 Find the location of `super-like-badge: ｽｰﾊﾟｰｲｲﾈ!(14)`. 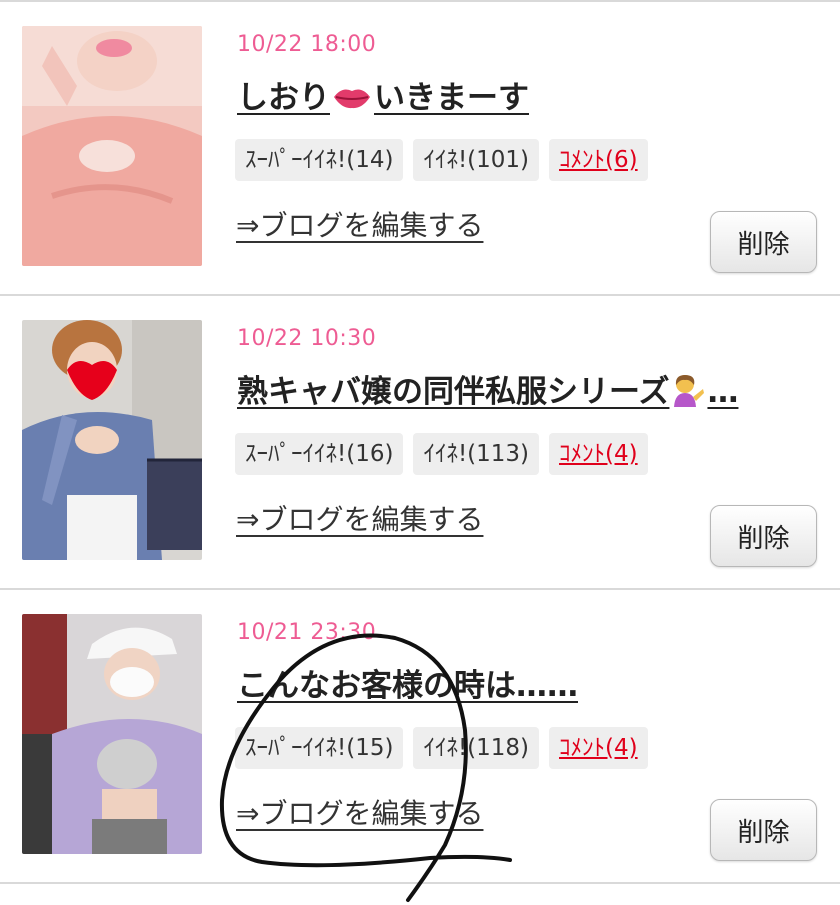

super-like-badge: ｽｰﾊﾟｰｲｲﾈ!(14) is located at coordinates (319, 160).